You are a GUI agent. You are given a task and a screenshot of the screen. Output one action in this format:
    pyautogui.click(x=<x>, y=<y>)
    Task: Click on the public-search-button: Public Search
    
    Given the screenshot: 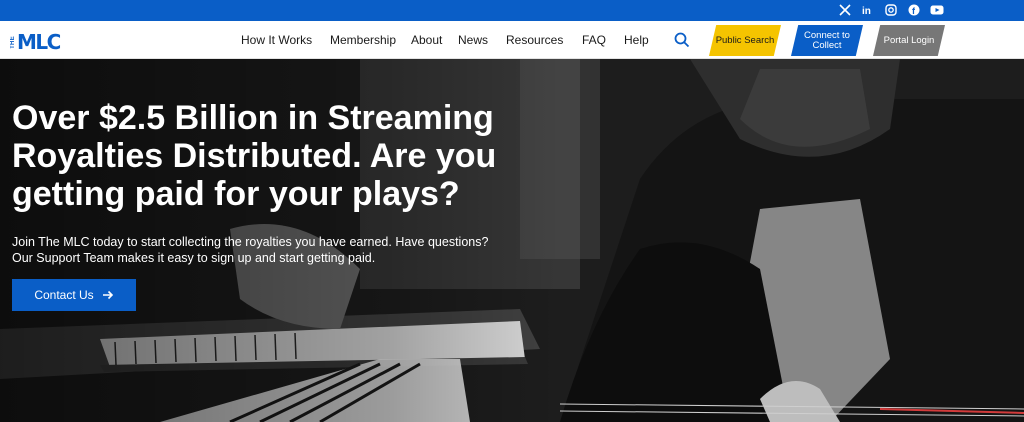 What is the action you would take?
    pyautogui.click(x=745, y=40)
    